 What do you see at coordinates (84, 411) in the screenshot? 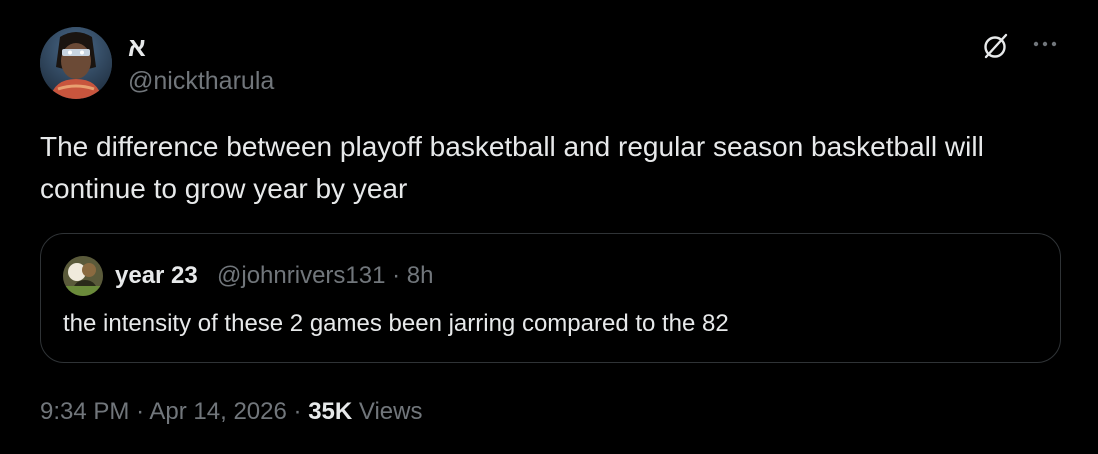
I see `tweet-time: 9:34 PM` at bounding box center [84, 411].